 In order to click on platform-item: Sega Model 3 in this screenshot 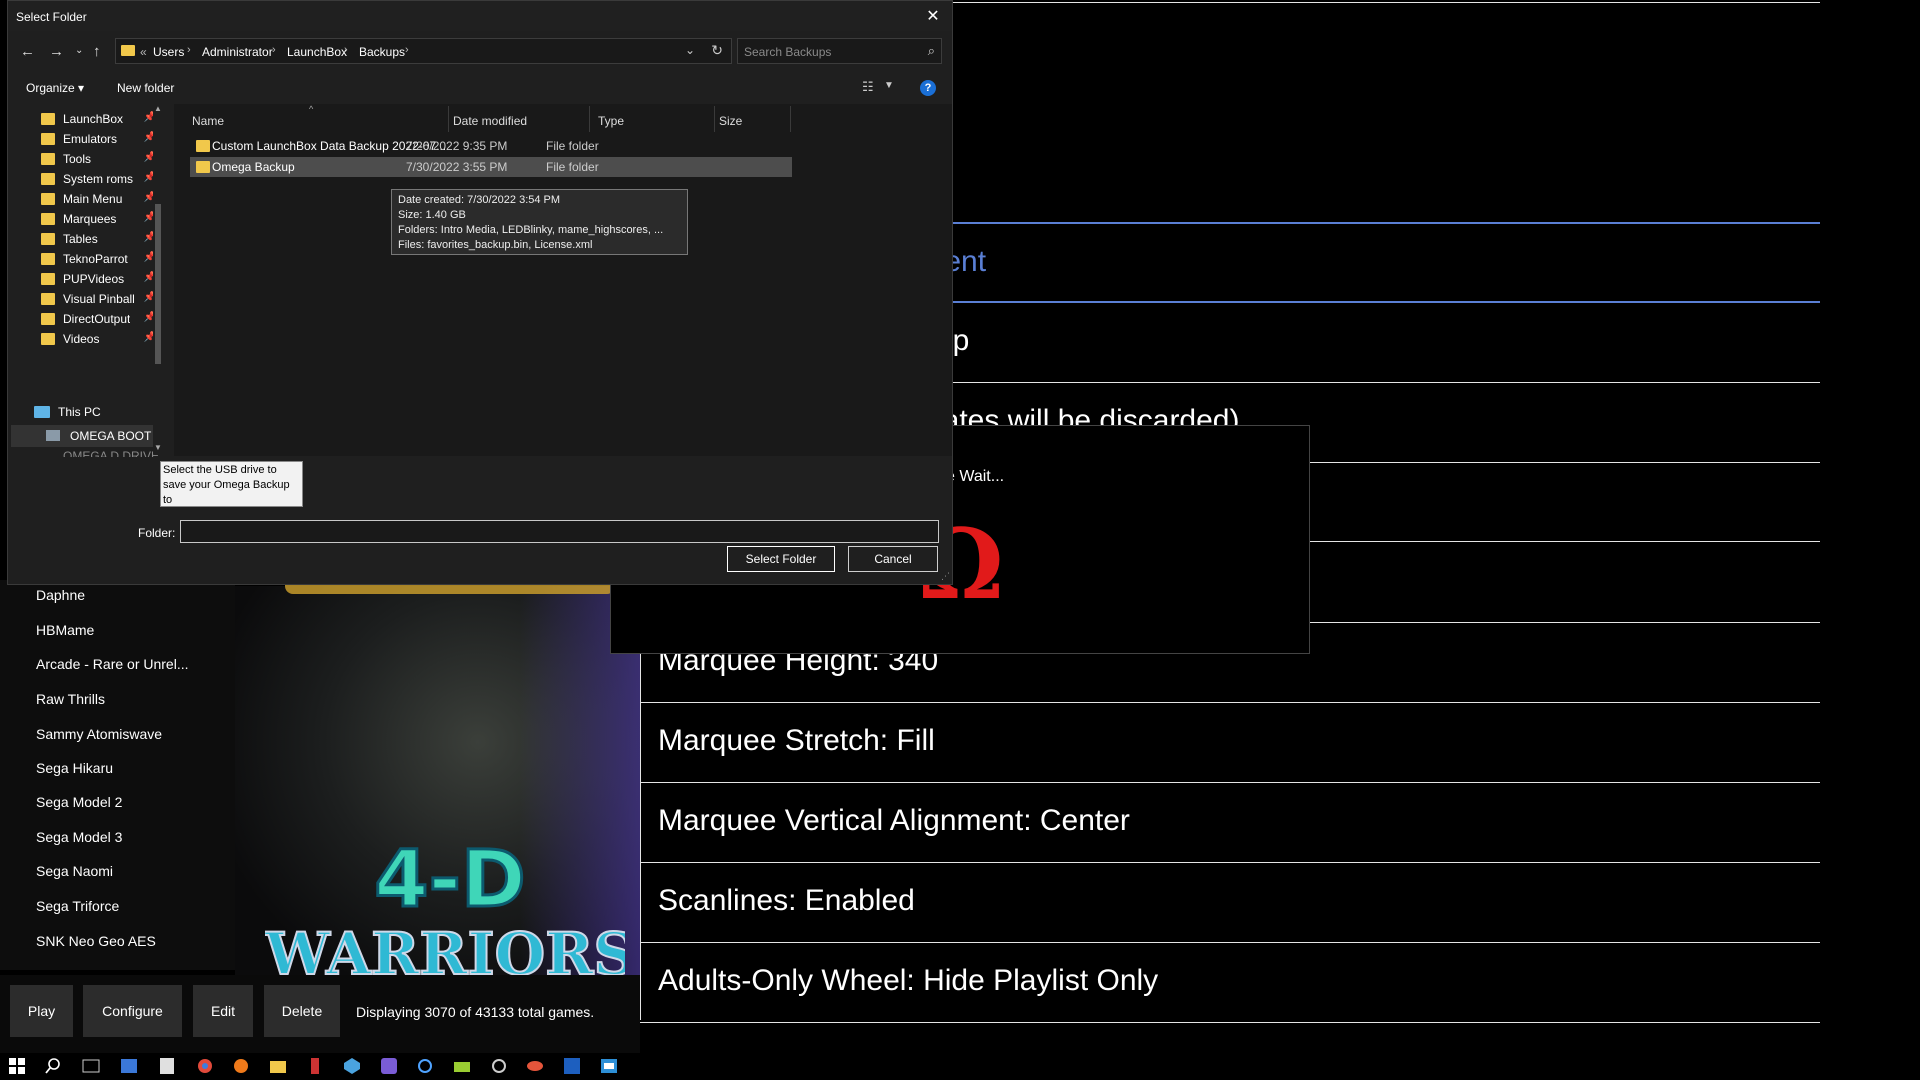, I will do `click(79, 837)`.